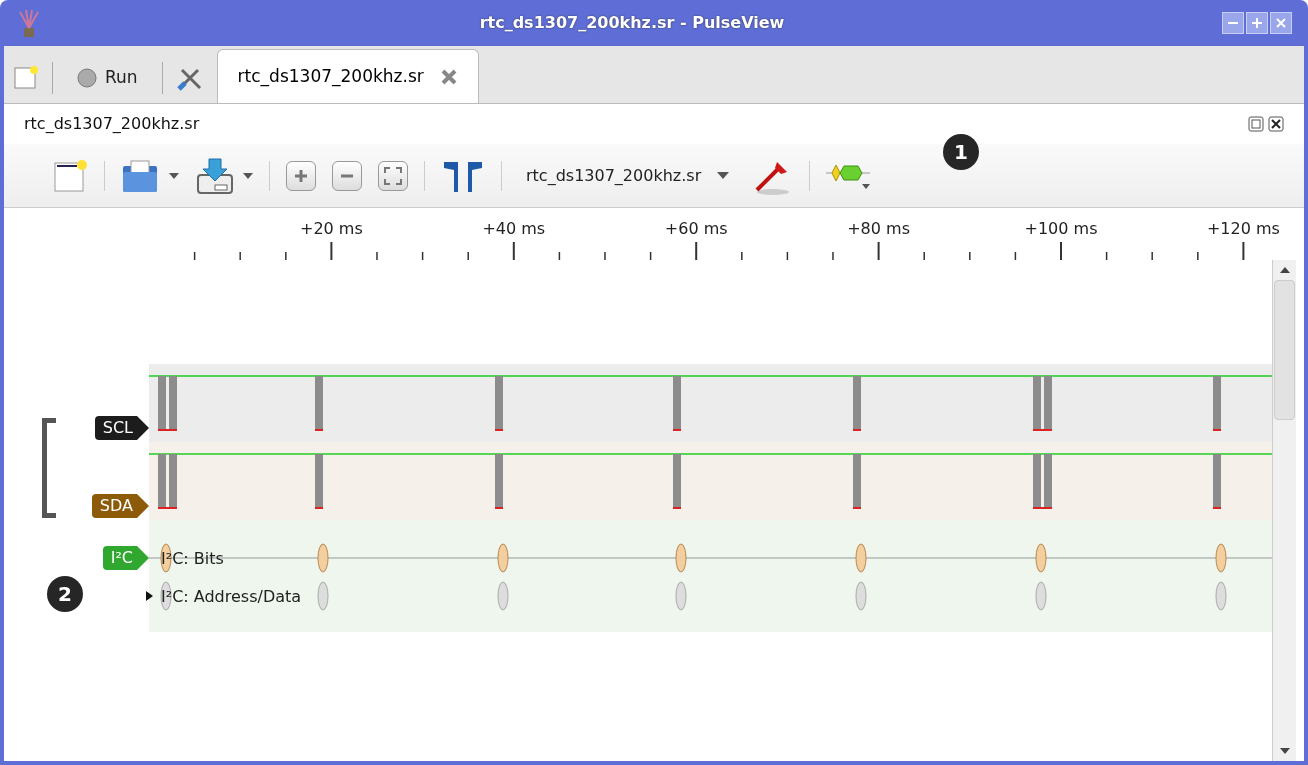 The height and width of the screenshot is (765, 1308). What do you see at coordinates (628, 175) in the screenshot?
I see `device-dropdown: rtc_ds1307_200khz.sr` at bounding box center [628, 175].